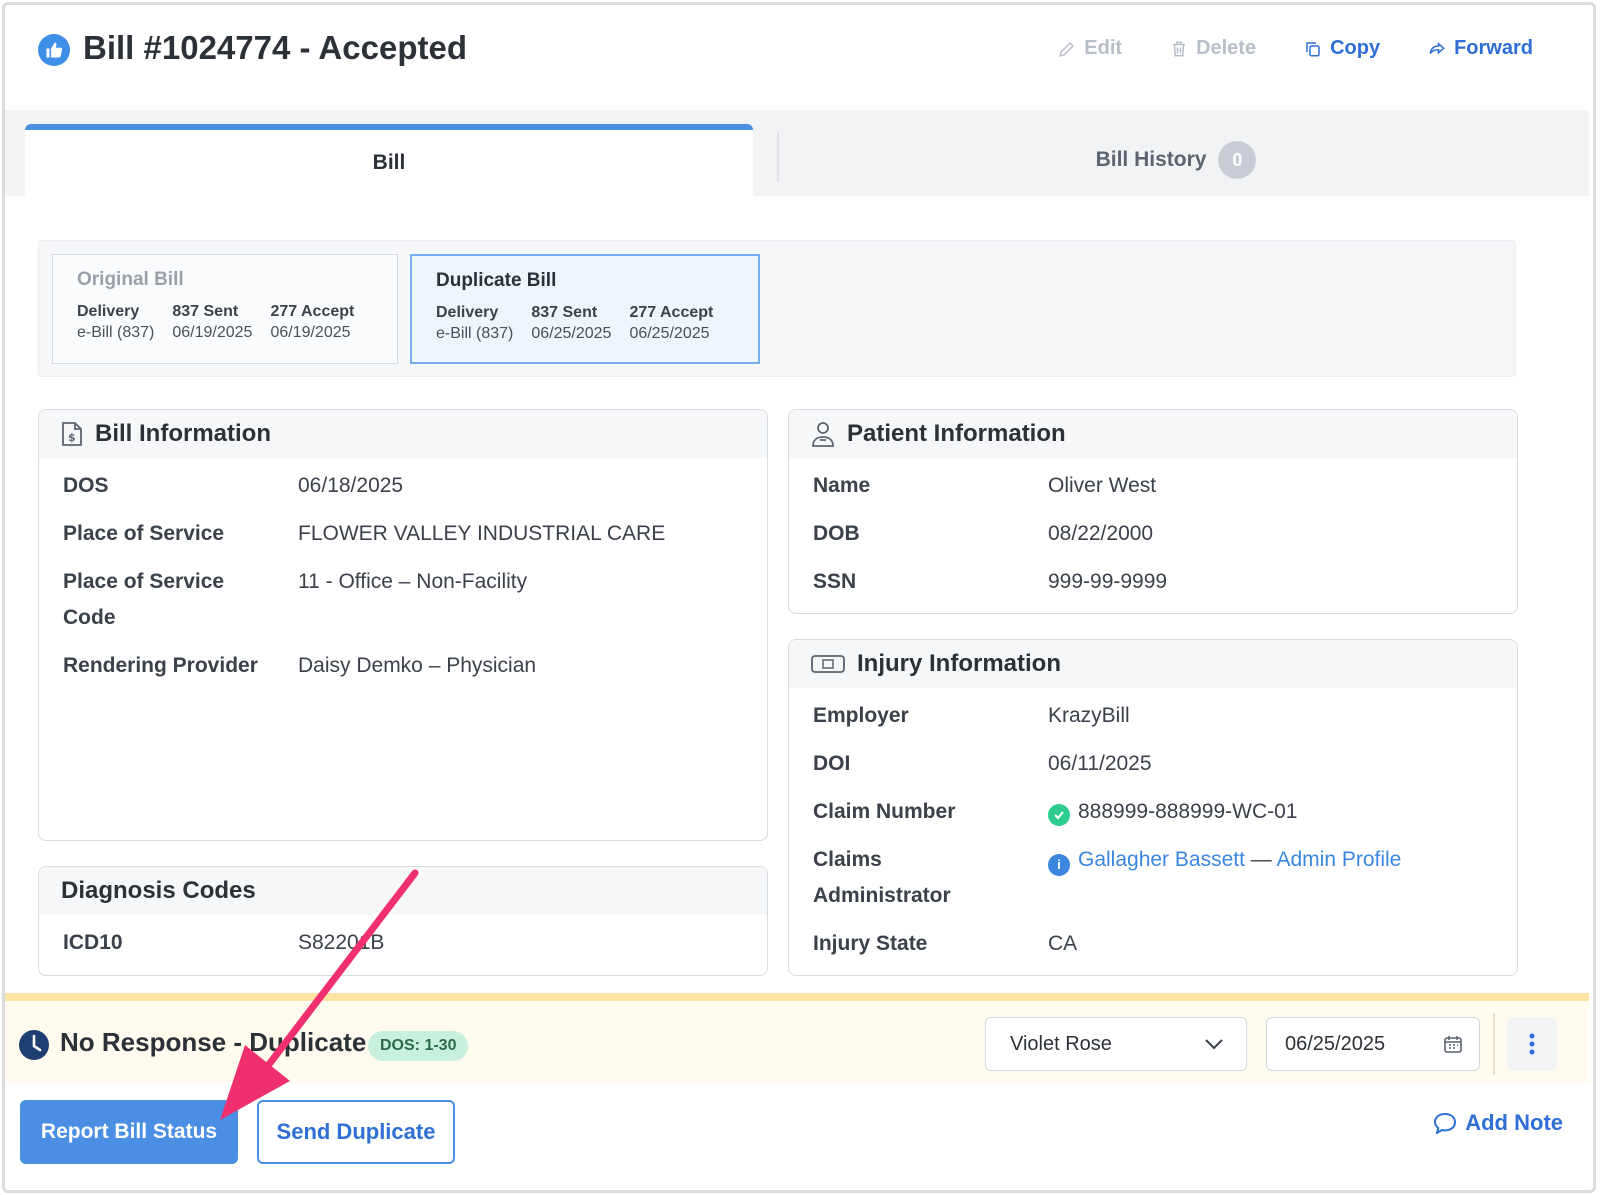 This screenshot has height=1195, width=1600. What do you see at coordinates (870, 943) in the screenshot?
I see `row-label: Injury State` at bounding box center [870, 943].